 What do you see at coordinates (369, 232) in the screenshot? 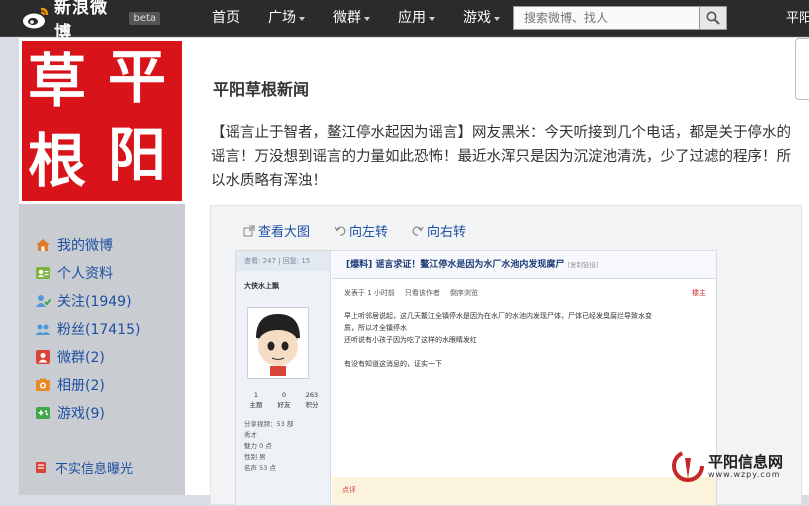
I see `rotate-left-label: 向左转` at bounding box center [369, 232].